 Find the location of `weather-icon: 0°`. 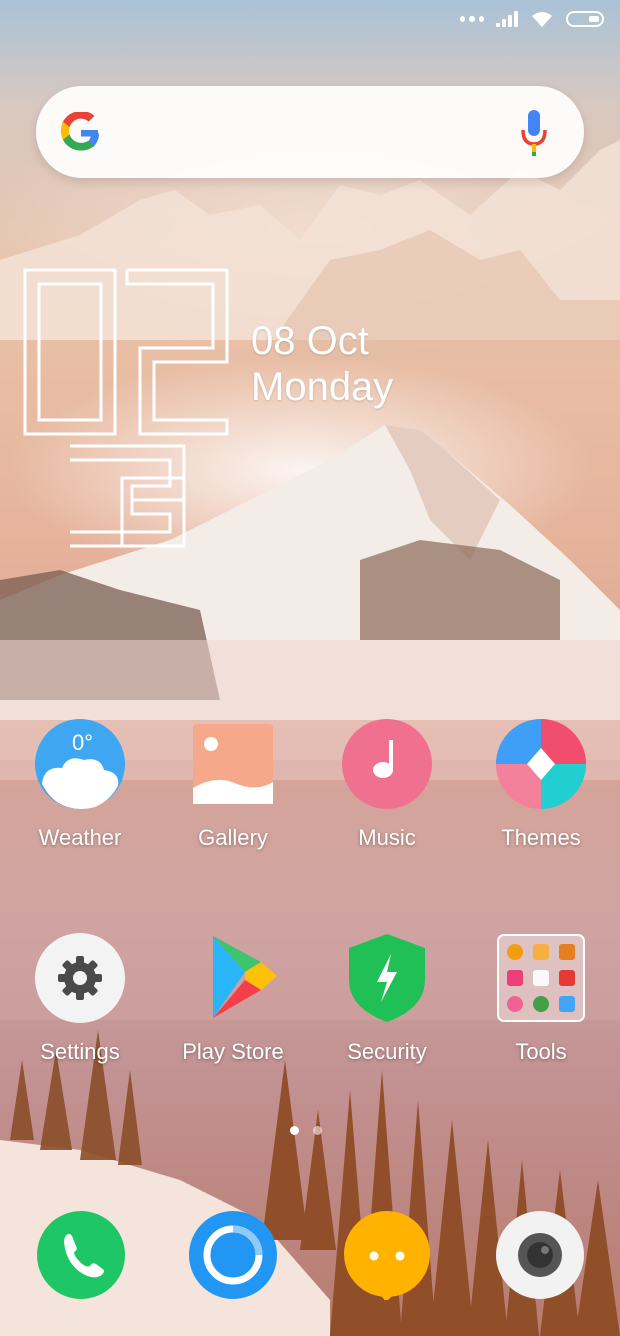

weather-icon: 0° is located at coordinates (80, 764).